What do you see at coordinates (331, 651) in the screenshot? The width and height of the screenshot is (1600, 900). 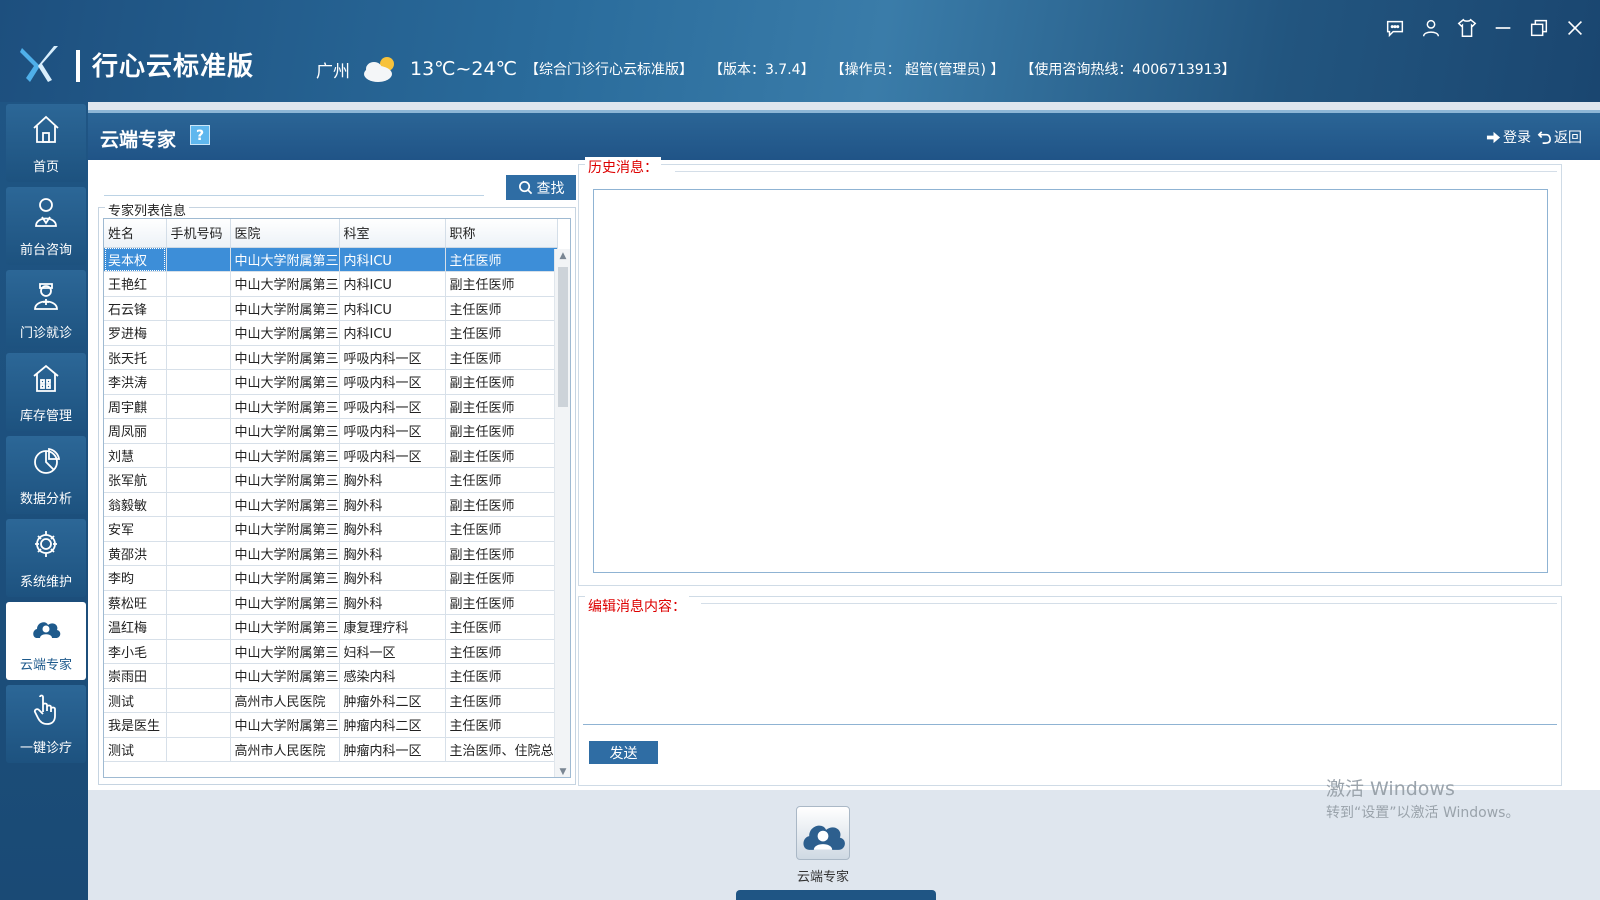 I see `table-row: 李小毛 中山大学附属第三 妇科一区 主任医师` at bounding box center [331, 651].